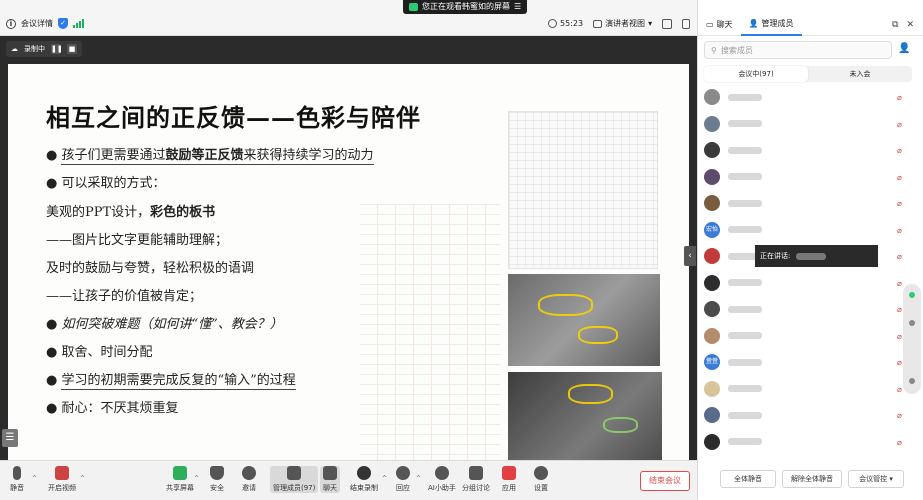  What do you see at coordinates (804, 230) in the screenshot?
I see `member-row: 宏怡 ⌀` at bounding box center [804, 230].